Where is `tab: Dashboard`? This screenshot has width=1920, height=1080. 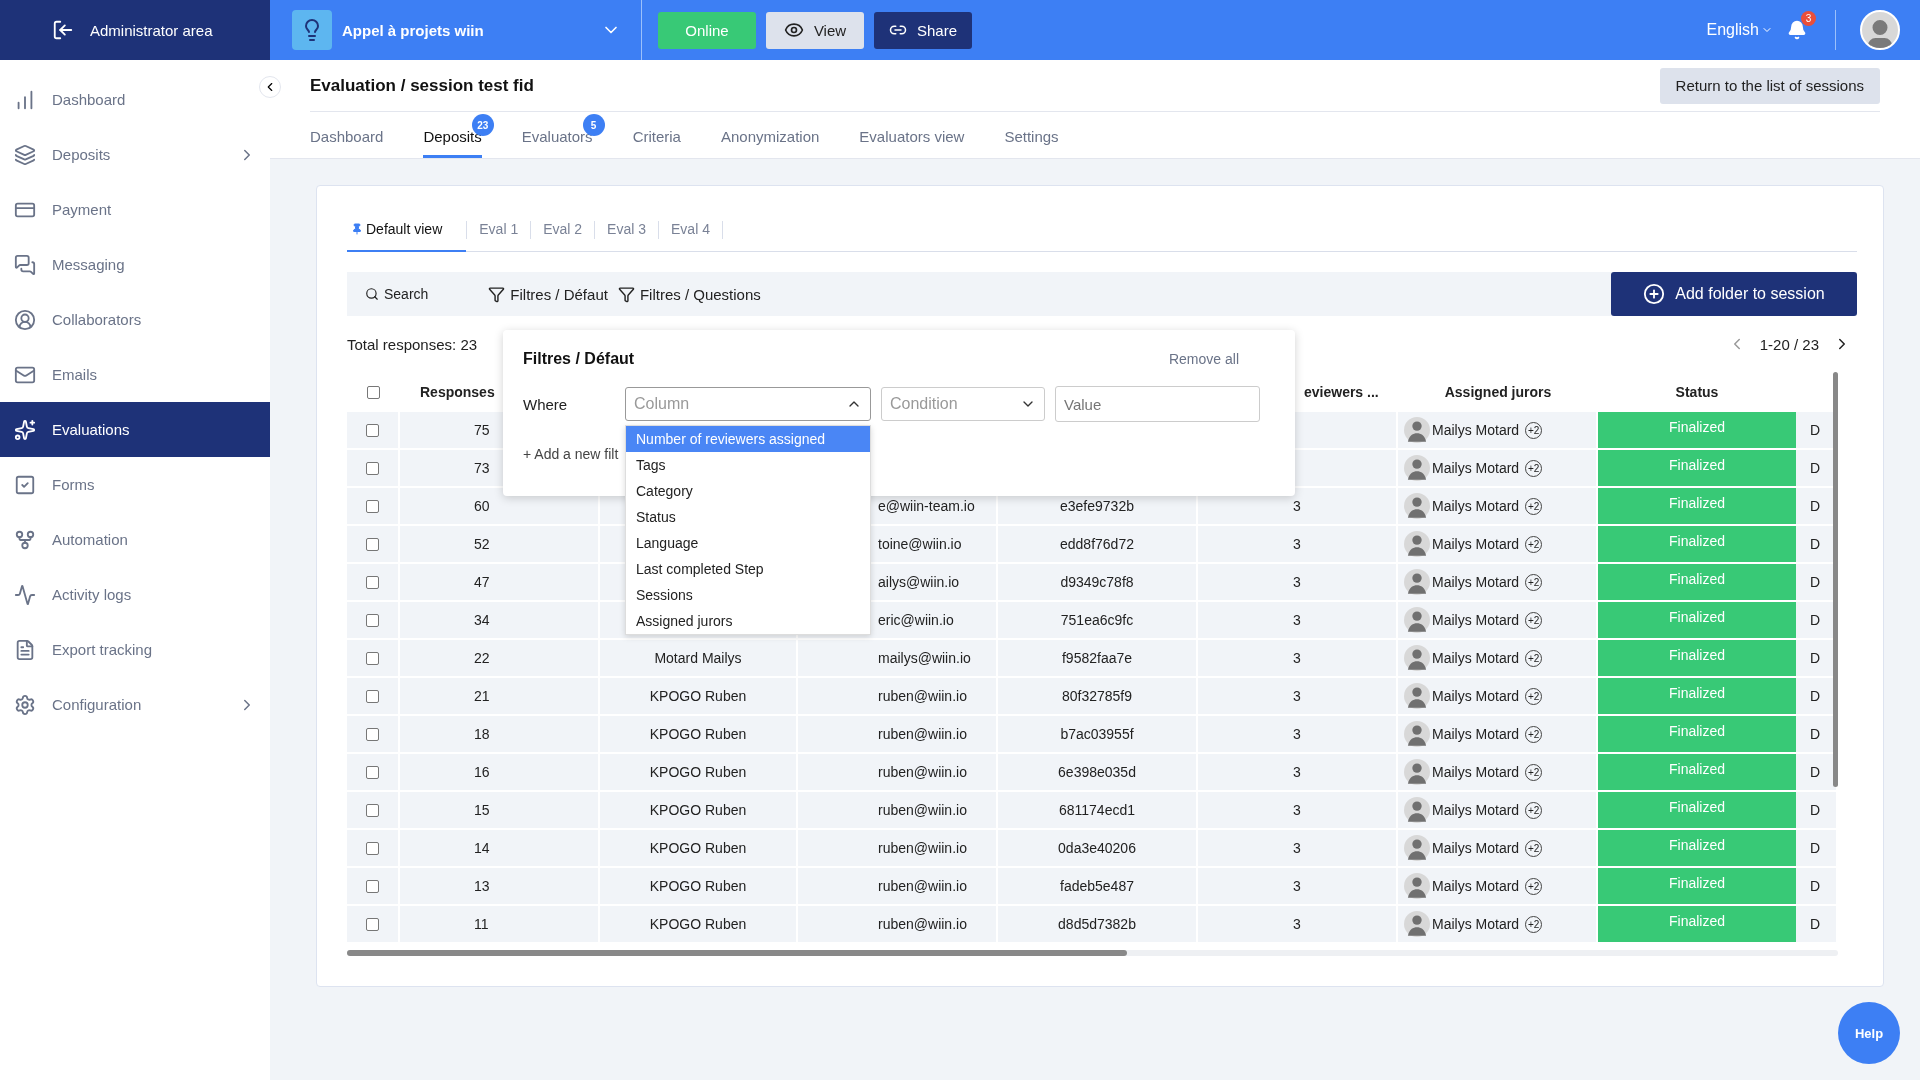 tab: Dashboard is located at coordinates (347, 143).